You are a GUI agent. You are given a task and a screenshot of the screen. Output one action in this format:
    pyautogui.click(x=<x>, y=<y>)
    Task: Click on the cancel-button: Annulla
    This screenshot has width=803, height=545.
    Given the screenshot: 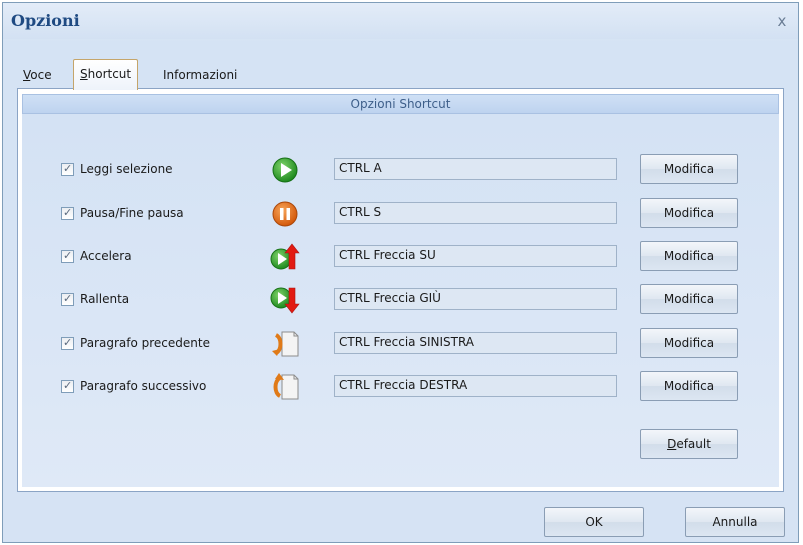 What is the action you would take?
    pyautogui.click(x=735, y=522)
    